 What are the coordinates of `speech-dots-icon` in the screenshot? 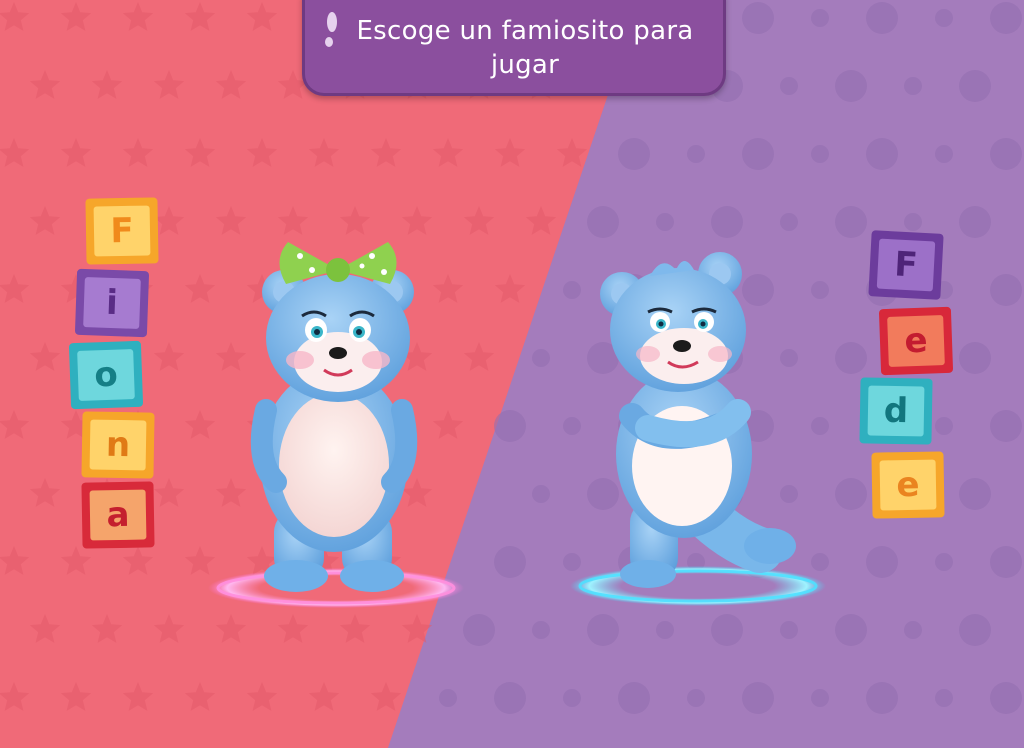 It's located at (331, 29).